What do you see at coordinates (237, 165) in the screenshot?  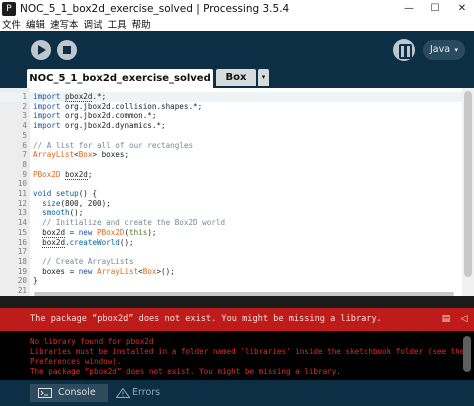 I see `code-line: 8` at bounding box center [237, 165].